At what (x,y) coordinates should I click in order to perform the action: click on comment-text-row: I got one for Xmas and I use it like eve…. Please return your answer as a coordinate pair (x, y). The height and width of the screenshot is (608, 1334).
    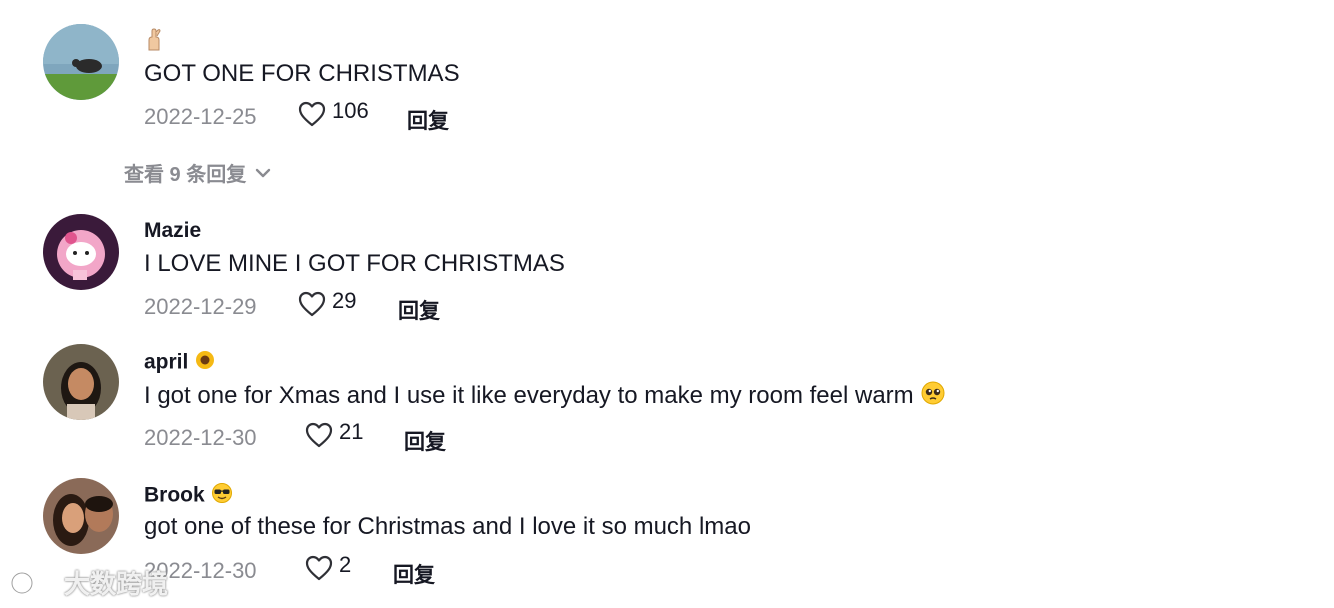
    Looking at the image, I should click on (545, 396).